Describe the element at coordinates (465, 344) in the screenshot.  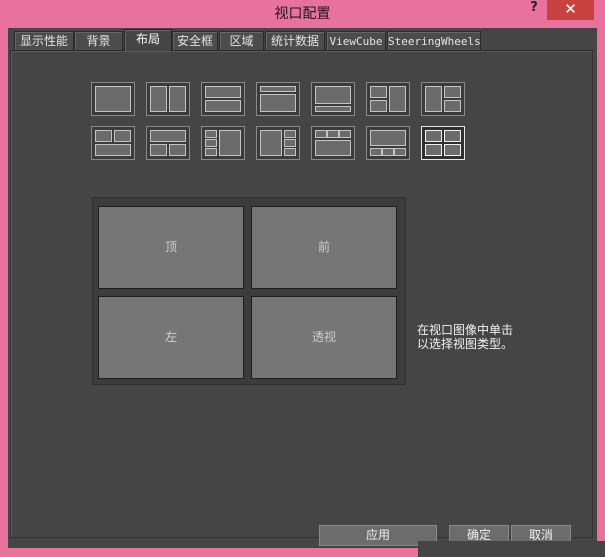
I see `hint-line-2: 以选择视图类型。` at that location.